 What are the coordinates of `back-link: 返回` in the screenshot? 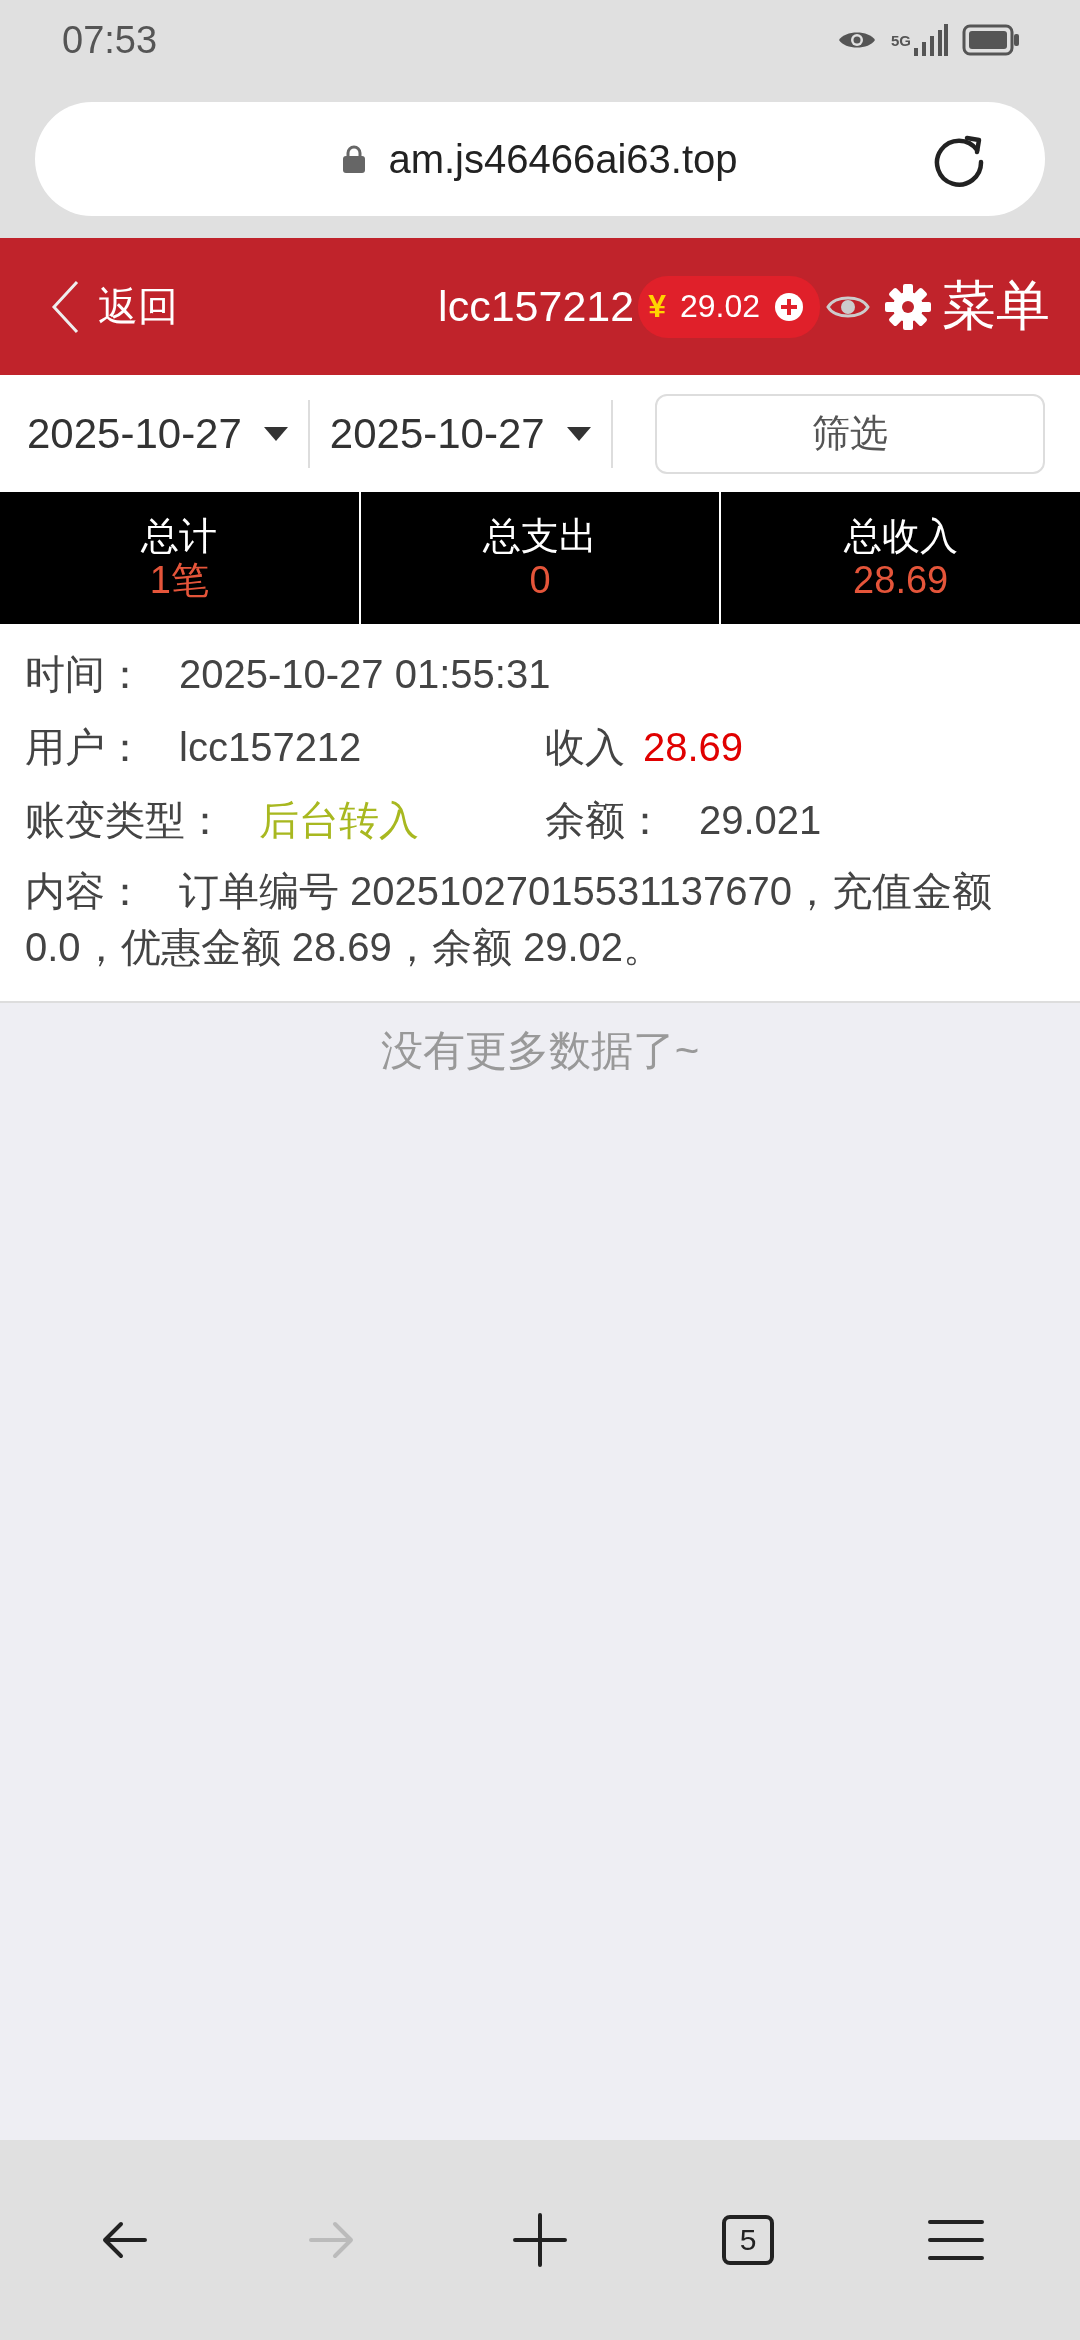 It's located at (114, 306).